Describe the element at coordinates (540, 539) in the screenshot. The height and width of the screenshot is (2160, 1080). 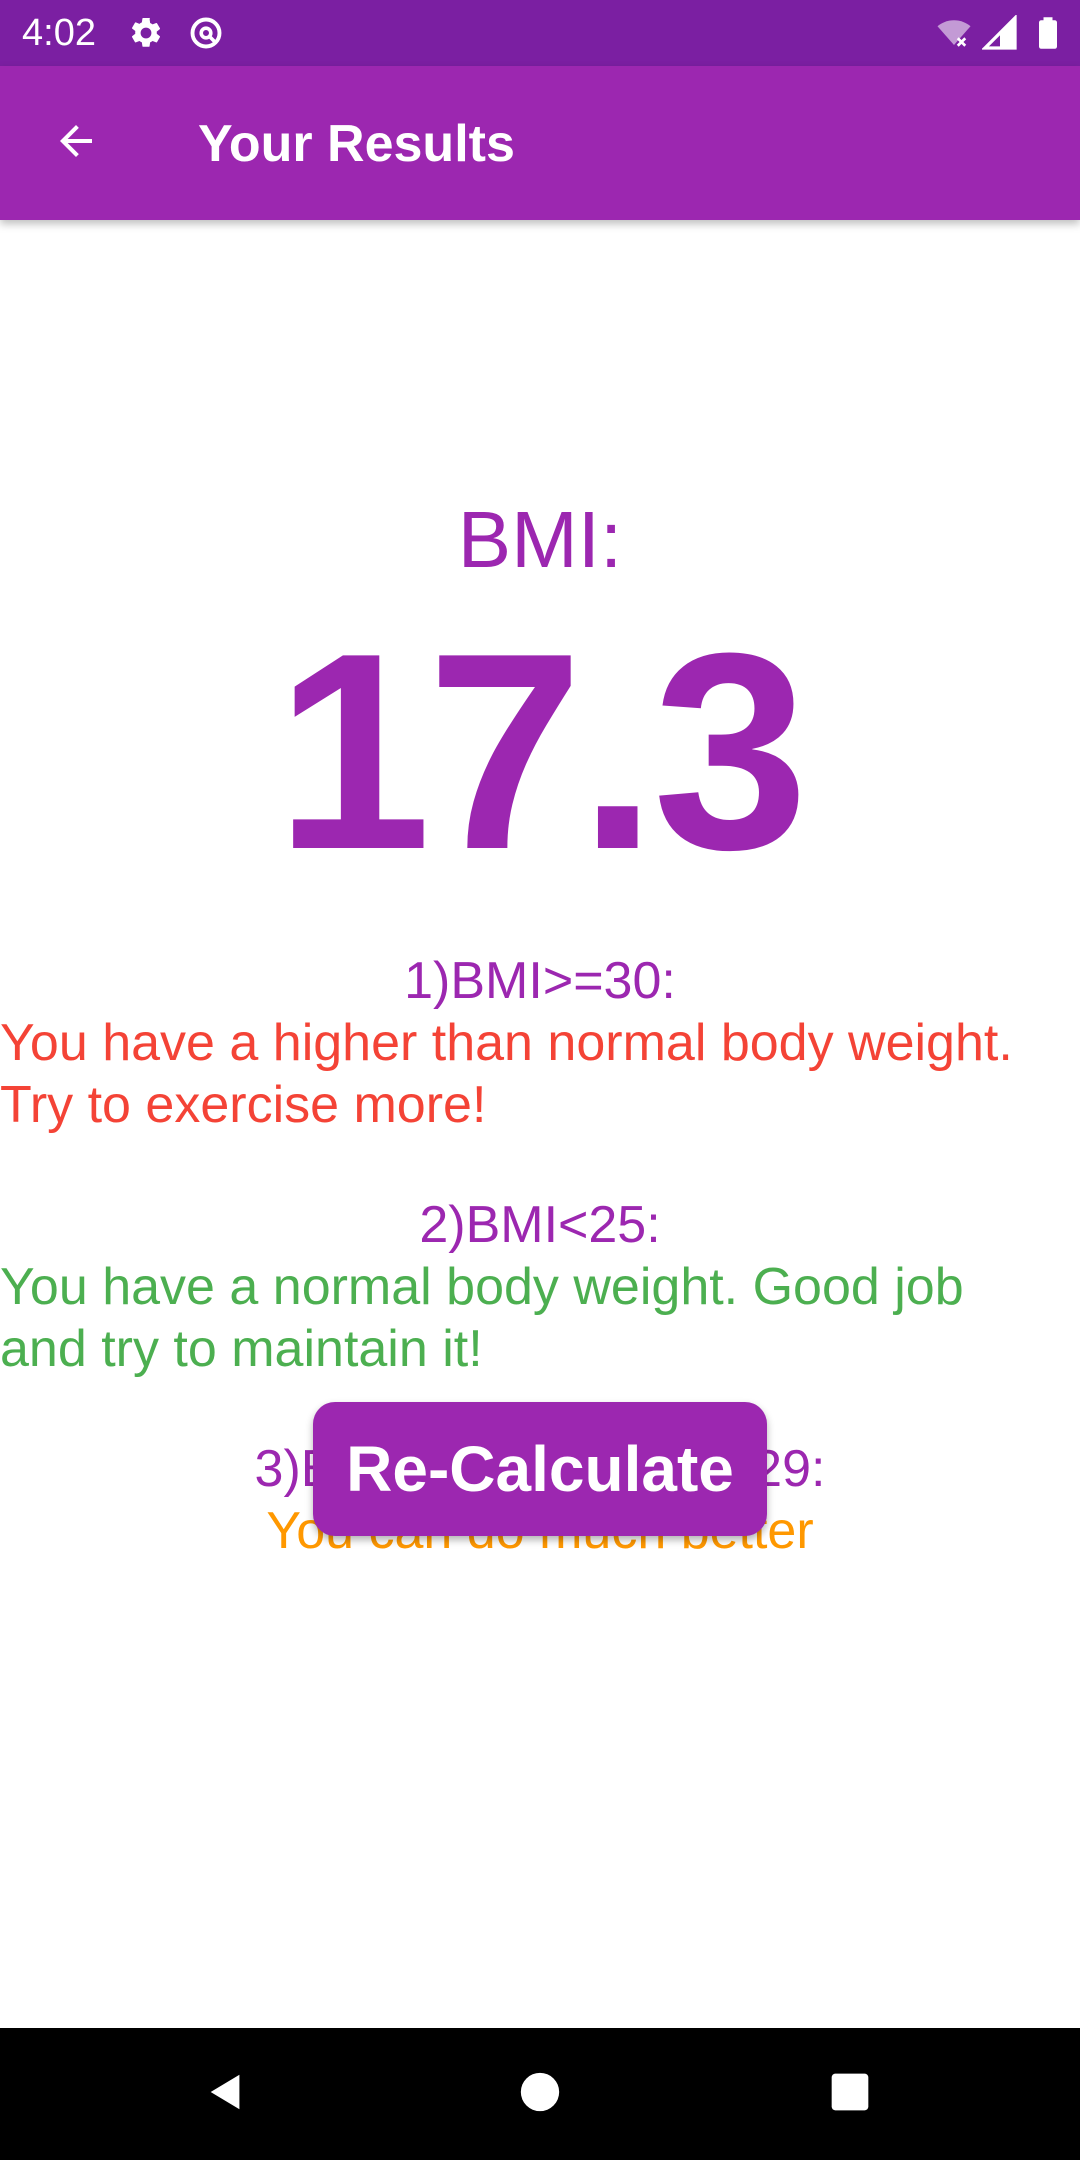
I see `bmi-label: BMI:` at that location.